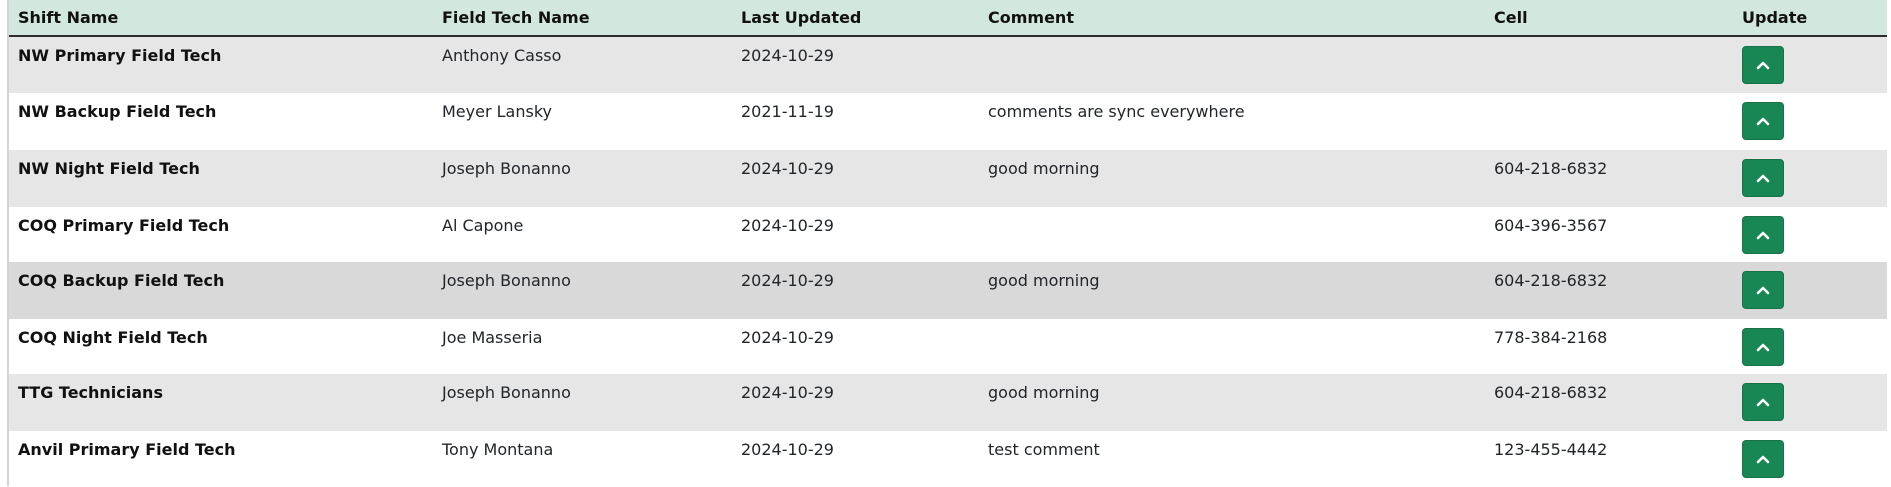 The width and height of the screenshot is (1891, 487). What do you see at coordinates (497, 111) in the screenshot?
I see `field-tech-name: Meyer Lansky` at bounding box center [497, 111].